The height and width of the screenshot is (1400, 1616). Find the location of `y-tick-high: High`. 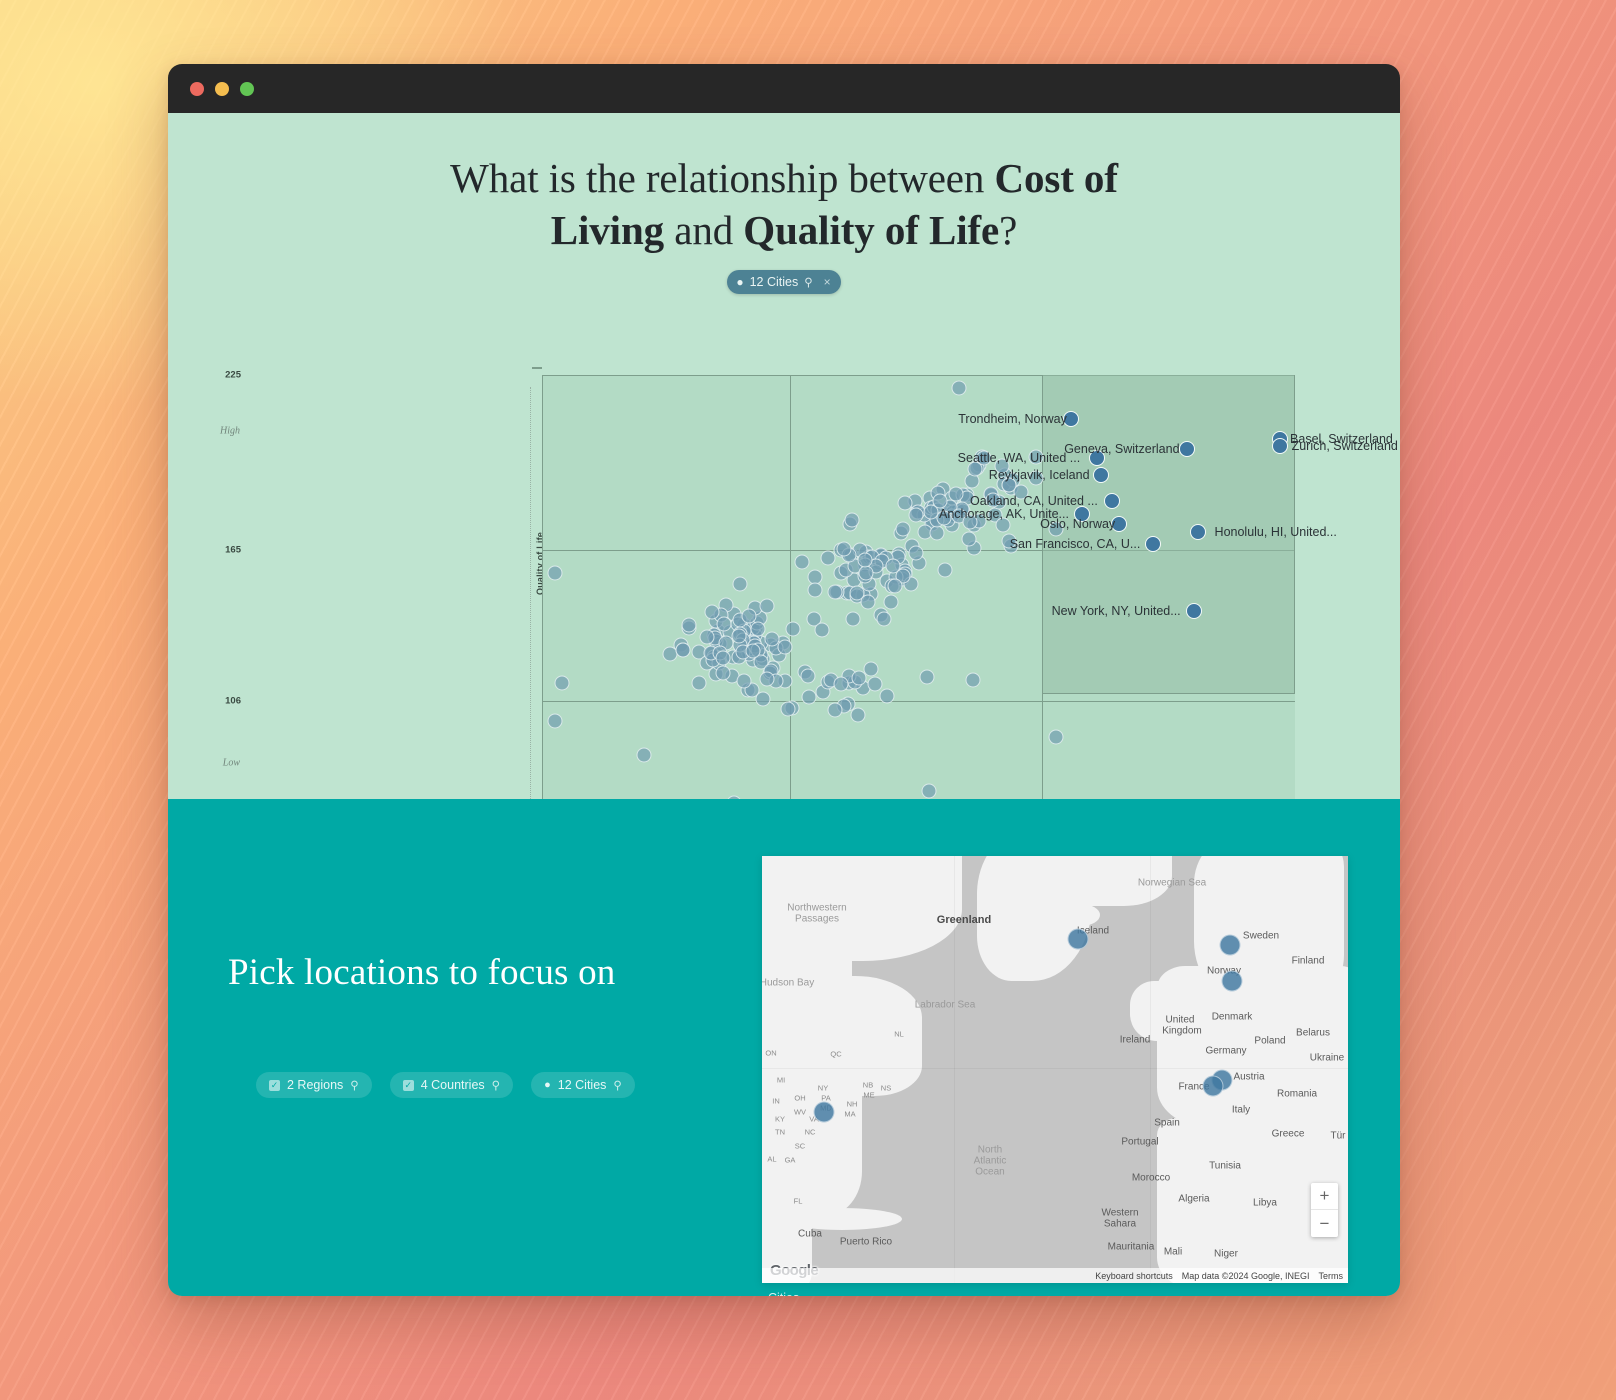

y-tick-high: High is located at coordinates (230, 431).